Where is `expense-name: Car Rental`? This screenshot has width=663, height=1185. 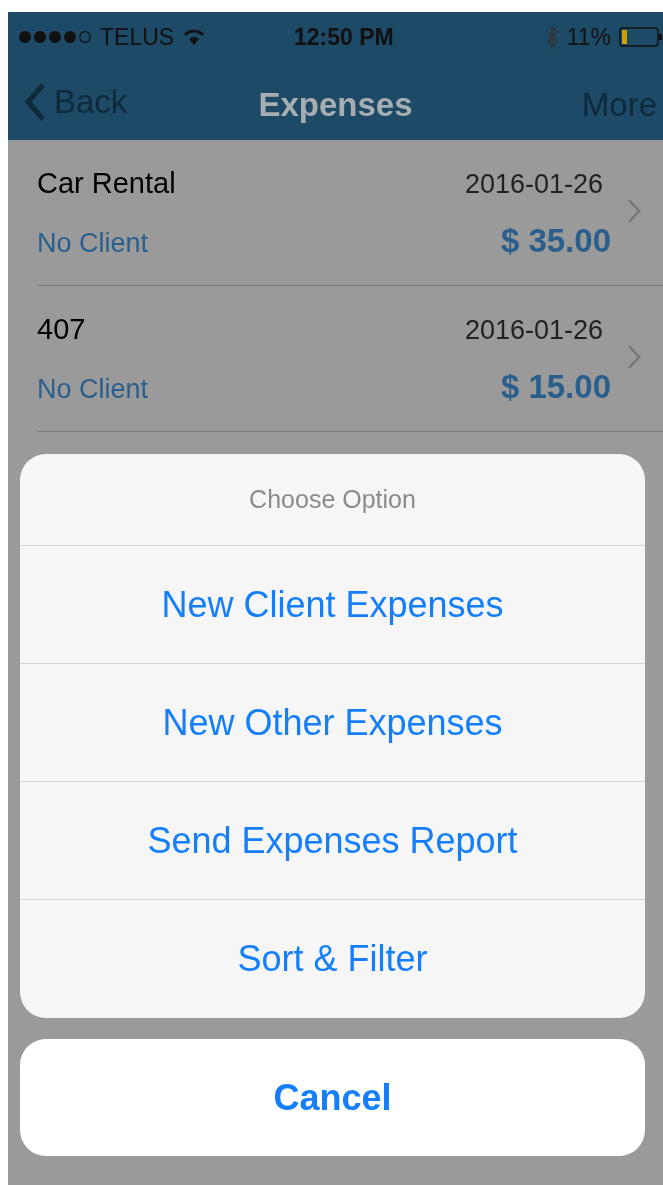
expense-name: Car Rental is located at coordinates (106, 183).